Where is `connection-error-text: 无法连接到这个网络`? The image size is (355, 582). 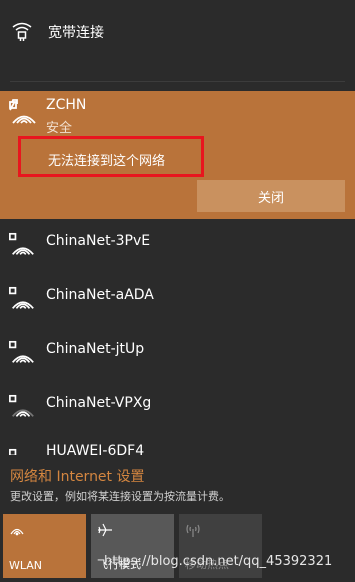 connection-error-text: 无法连接到这个网络 is located at coordinates (107, 161).